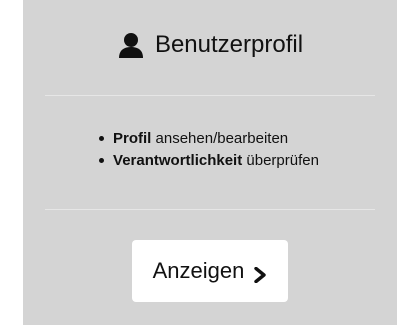 This screenshot has width=397, height=326. I want to click on chevron-right-icon, so click(260, 273).